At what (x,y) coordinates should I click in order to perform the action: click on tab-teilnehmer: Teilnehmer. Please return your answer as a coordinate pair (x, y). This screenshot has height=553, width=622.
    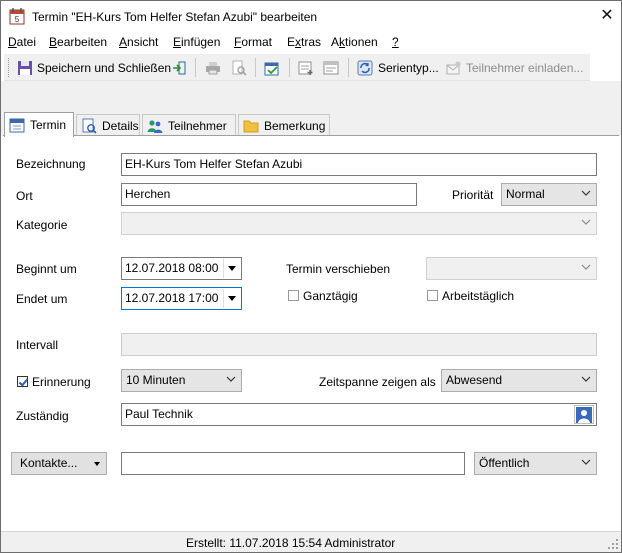
    Looking at the image, I should click on (189, 125).